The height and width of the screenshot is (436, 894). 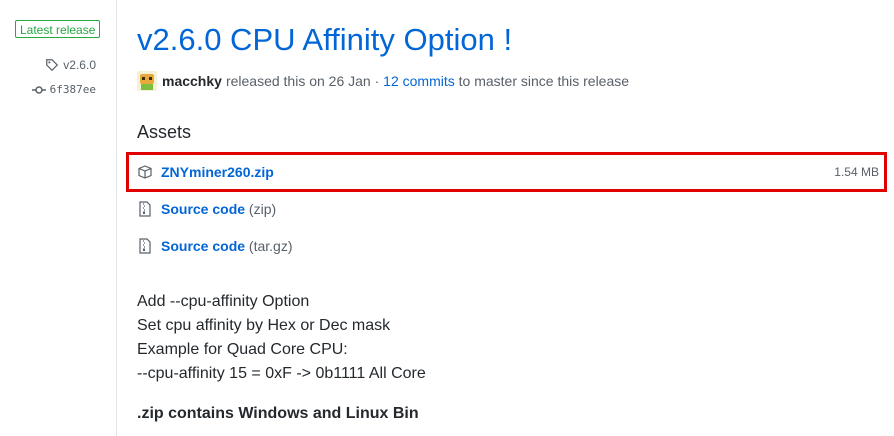 I want to click on released-text: released this on 26 Jan, so click(x=298, y=81).